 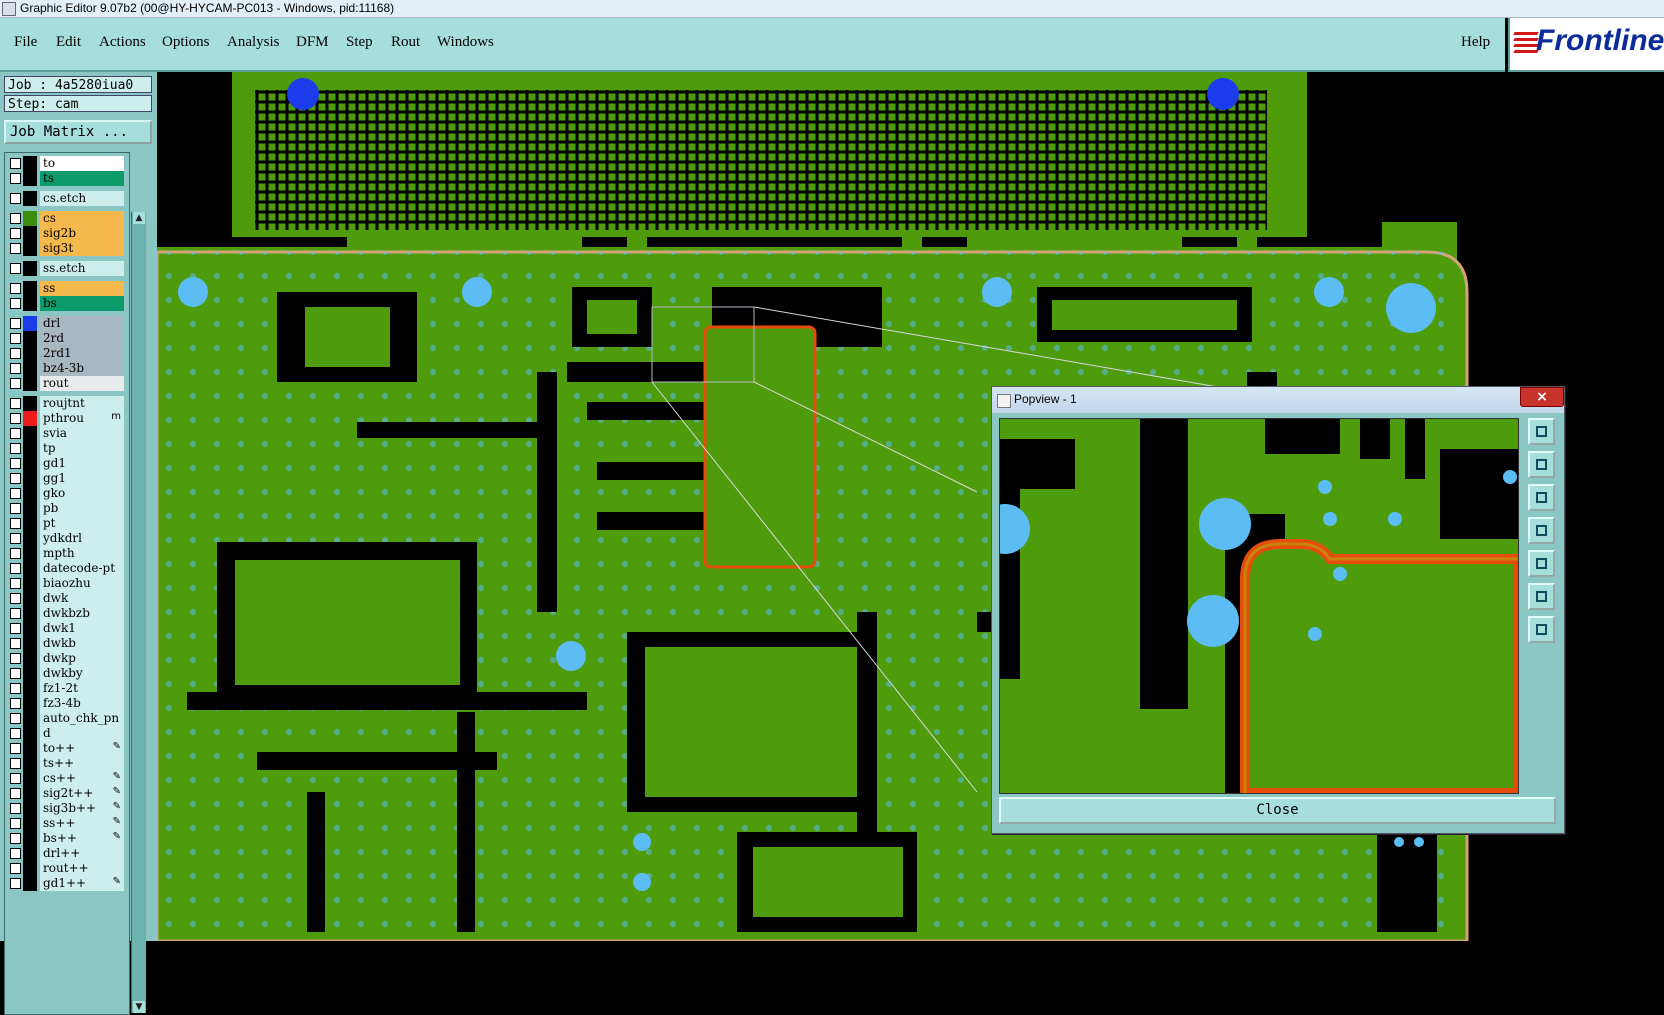 I want to click on layer-name: drl, so click(x=82, y=323).